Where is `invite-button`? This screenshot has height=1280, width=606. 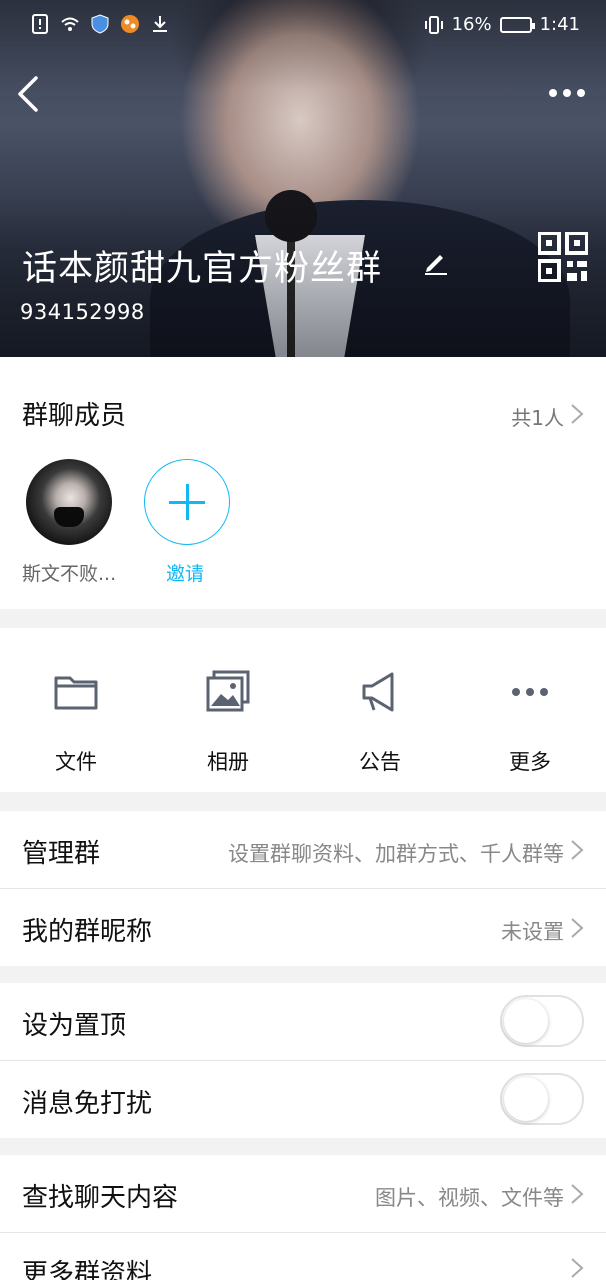 invite-button is located at coordinates (187, 502).